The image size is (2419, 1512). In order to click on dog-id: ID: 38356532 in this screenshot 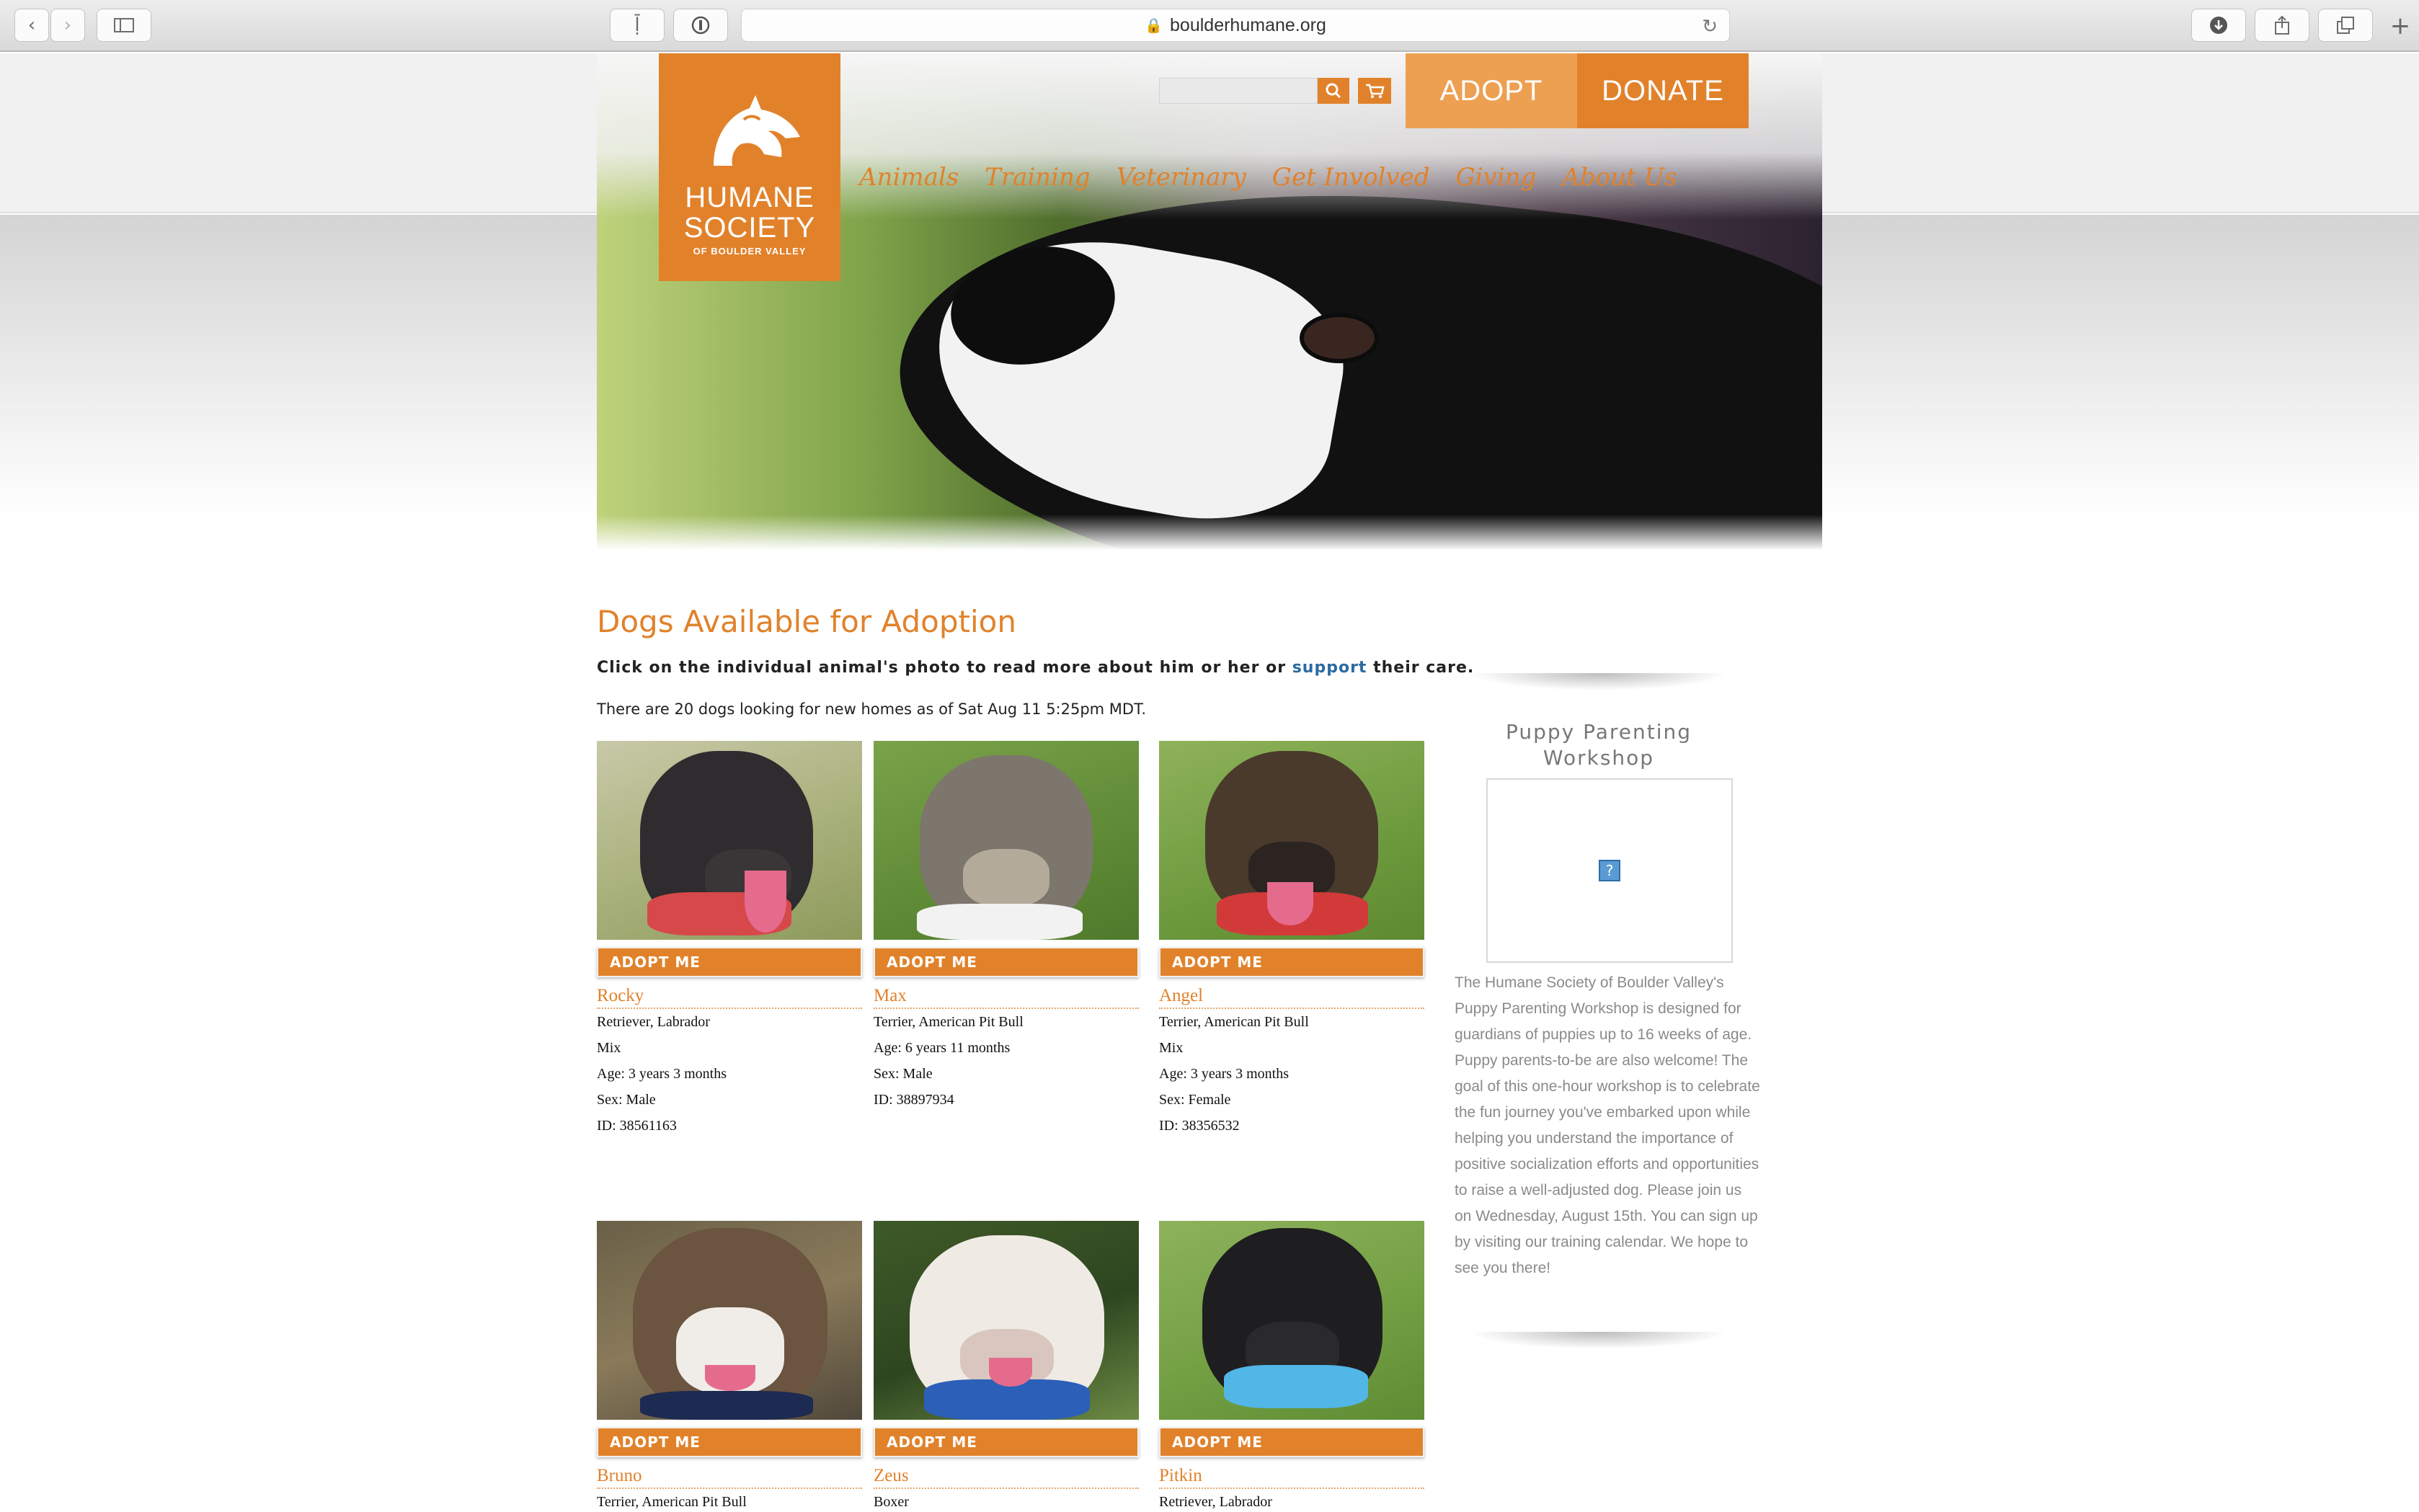, I will do `click(1199, 1126)`.